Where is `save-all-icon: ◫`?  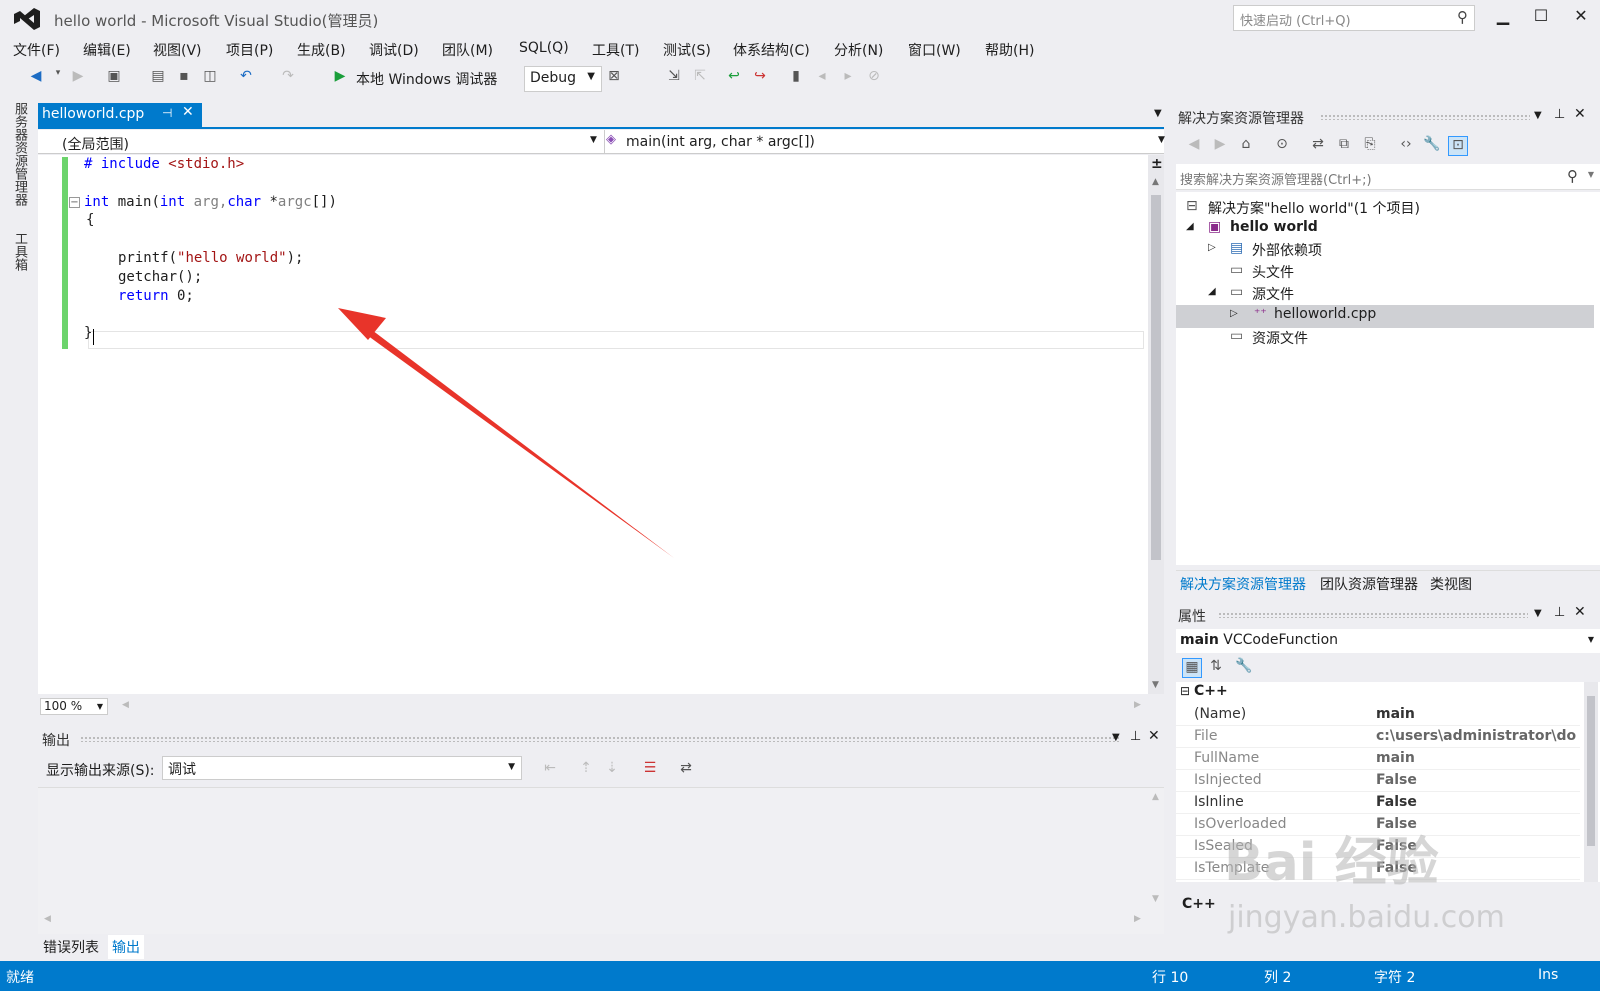 save-all-icon: ◫ is located at coordinates (210, 78).